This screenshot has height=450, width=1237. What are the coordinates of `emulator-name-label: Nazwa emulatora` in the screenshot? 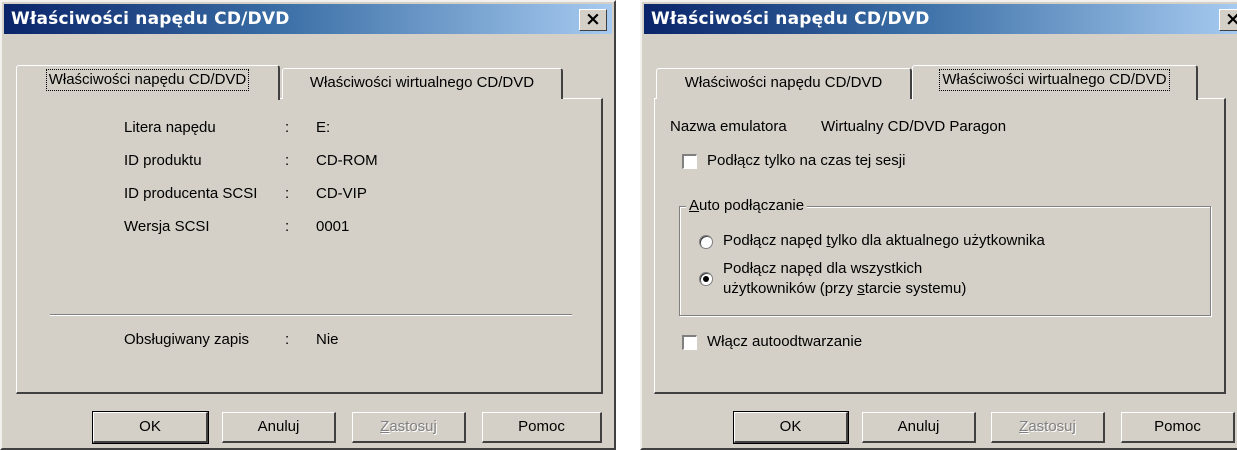 It's located at (728, 126).